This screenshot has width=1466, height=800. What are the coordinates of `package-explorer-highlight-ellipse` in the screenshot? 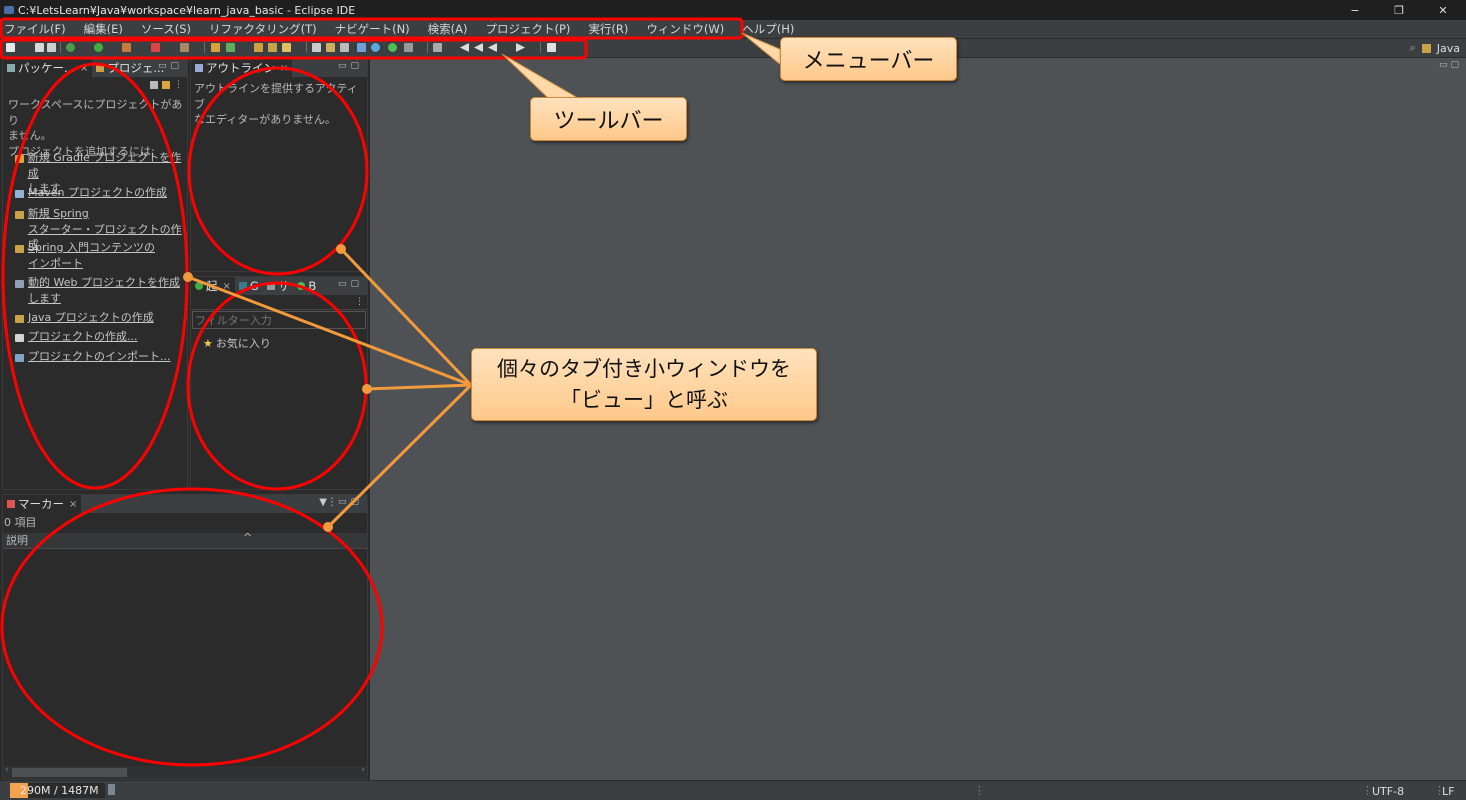 It's located at (95, 276).